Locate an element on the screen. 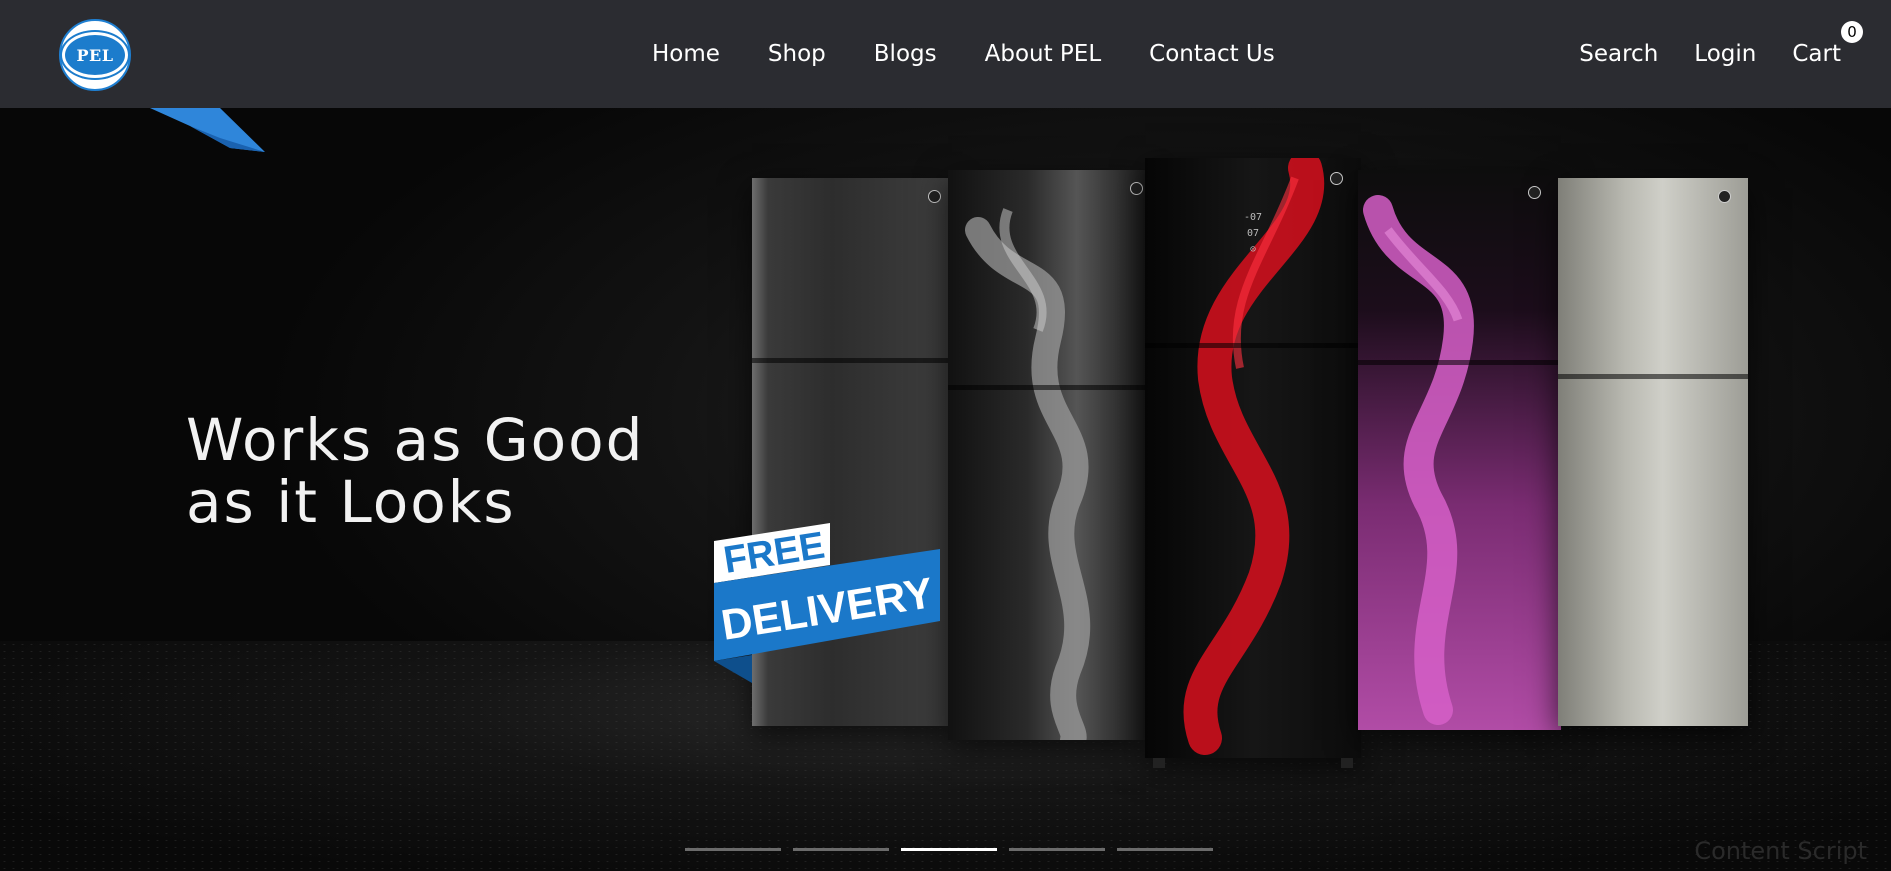 The image size is (1891, 871). nav-home: Home is located at coordinates (686, 54).